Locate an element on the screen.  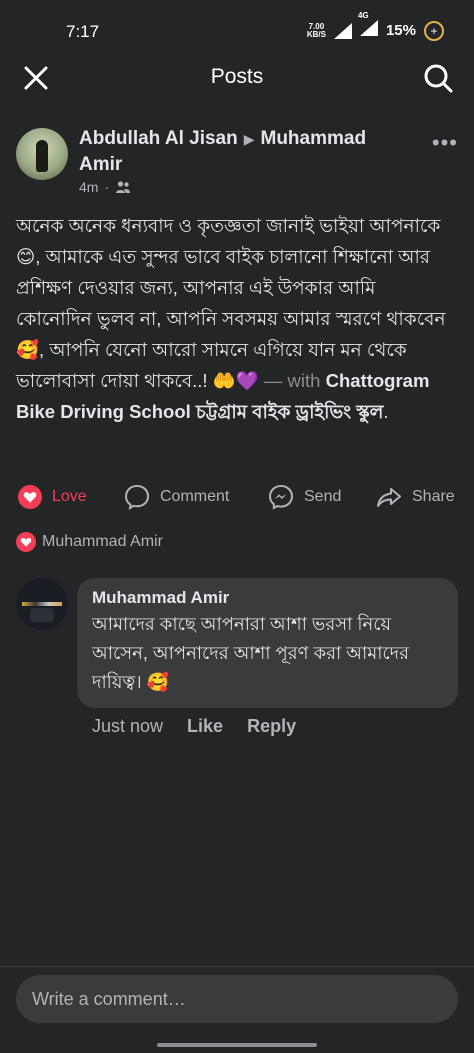
author-avatar is located at coordinates (42, 154).